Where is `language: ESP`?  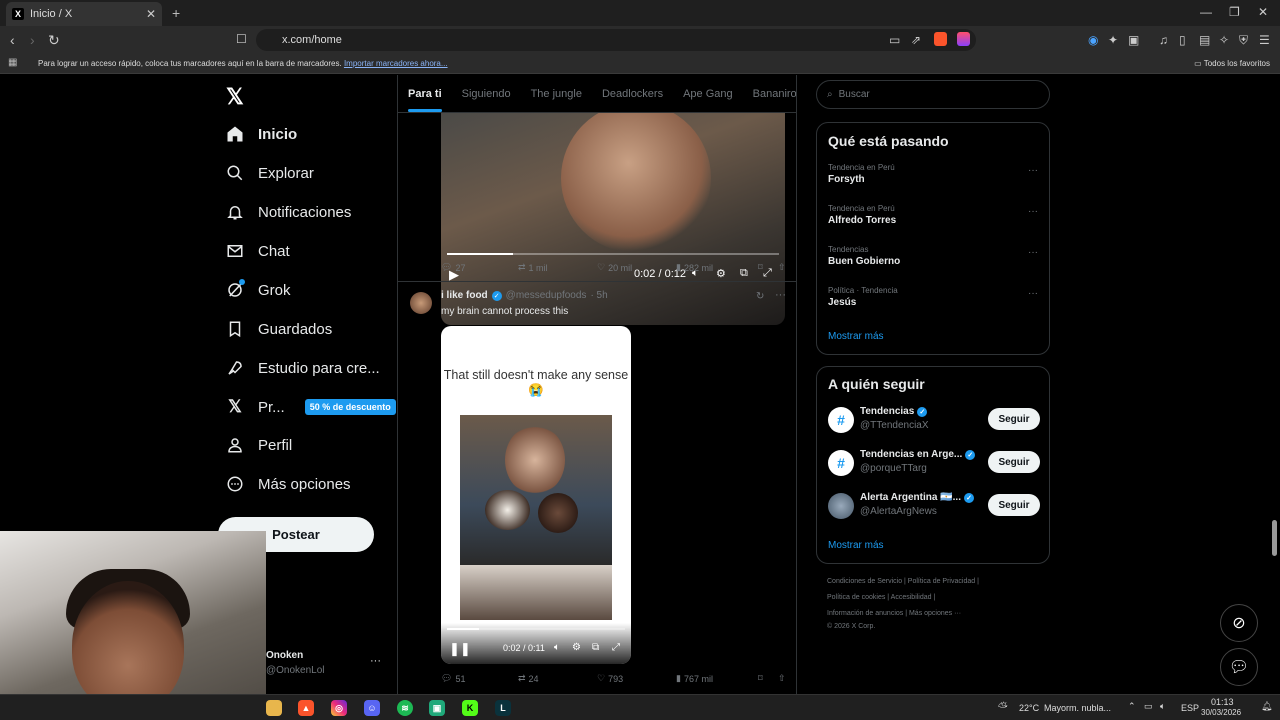 language: ESP is located at coordinates (1190, 708).